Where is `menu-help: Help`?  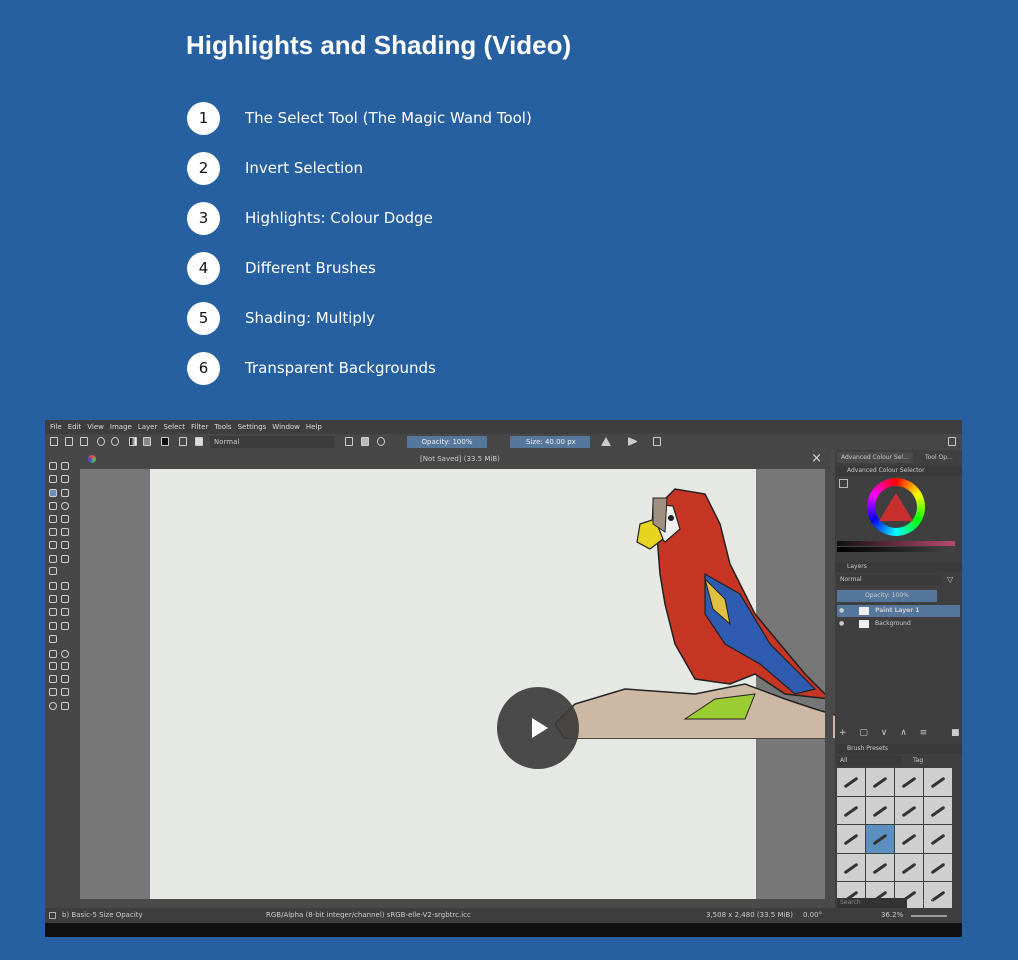
menu-help: Help is located at coordinates (314, 427).